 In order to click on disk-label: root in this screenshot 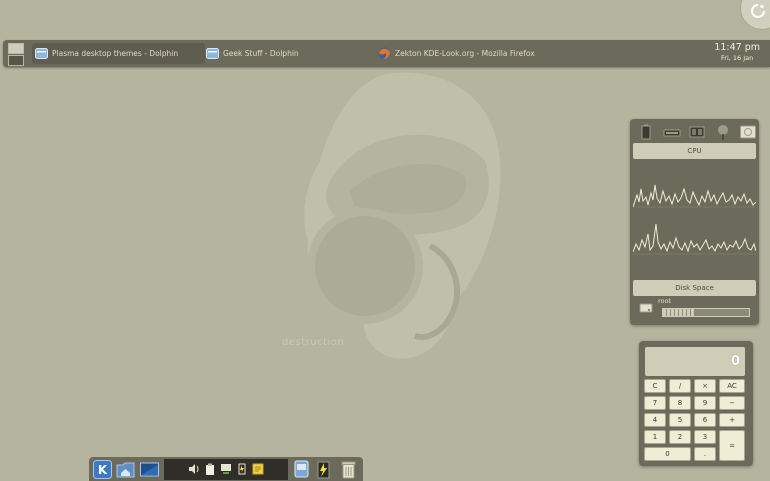, I will do `click(665, 301)`.